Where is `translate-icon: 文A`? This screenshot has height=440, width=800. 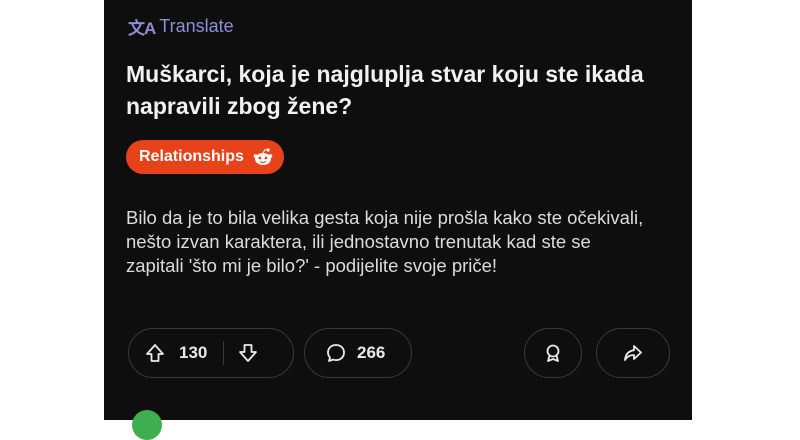 translate-icon: 文A is located at coordinates (142, 28).